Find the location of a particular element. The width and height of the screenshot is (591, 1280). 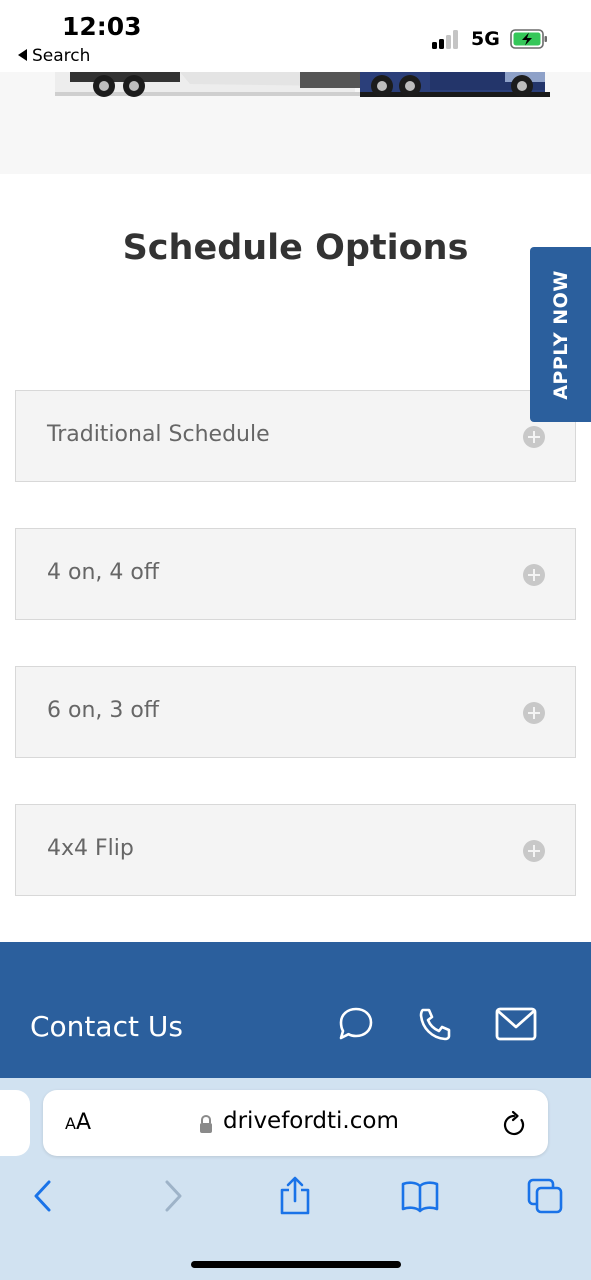

tabs-icon is located at coordinates (545, 1196).